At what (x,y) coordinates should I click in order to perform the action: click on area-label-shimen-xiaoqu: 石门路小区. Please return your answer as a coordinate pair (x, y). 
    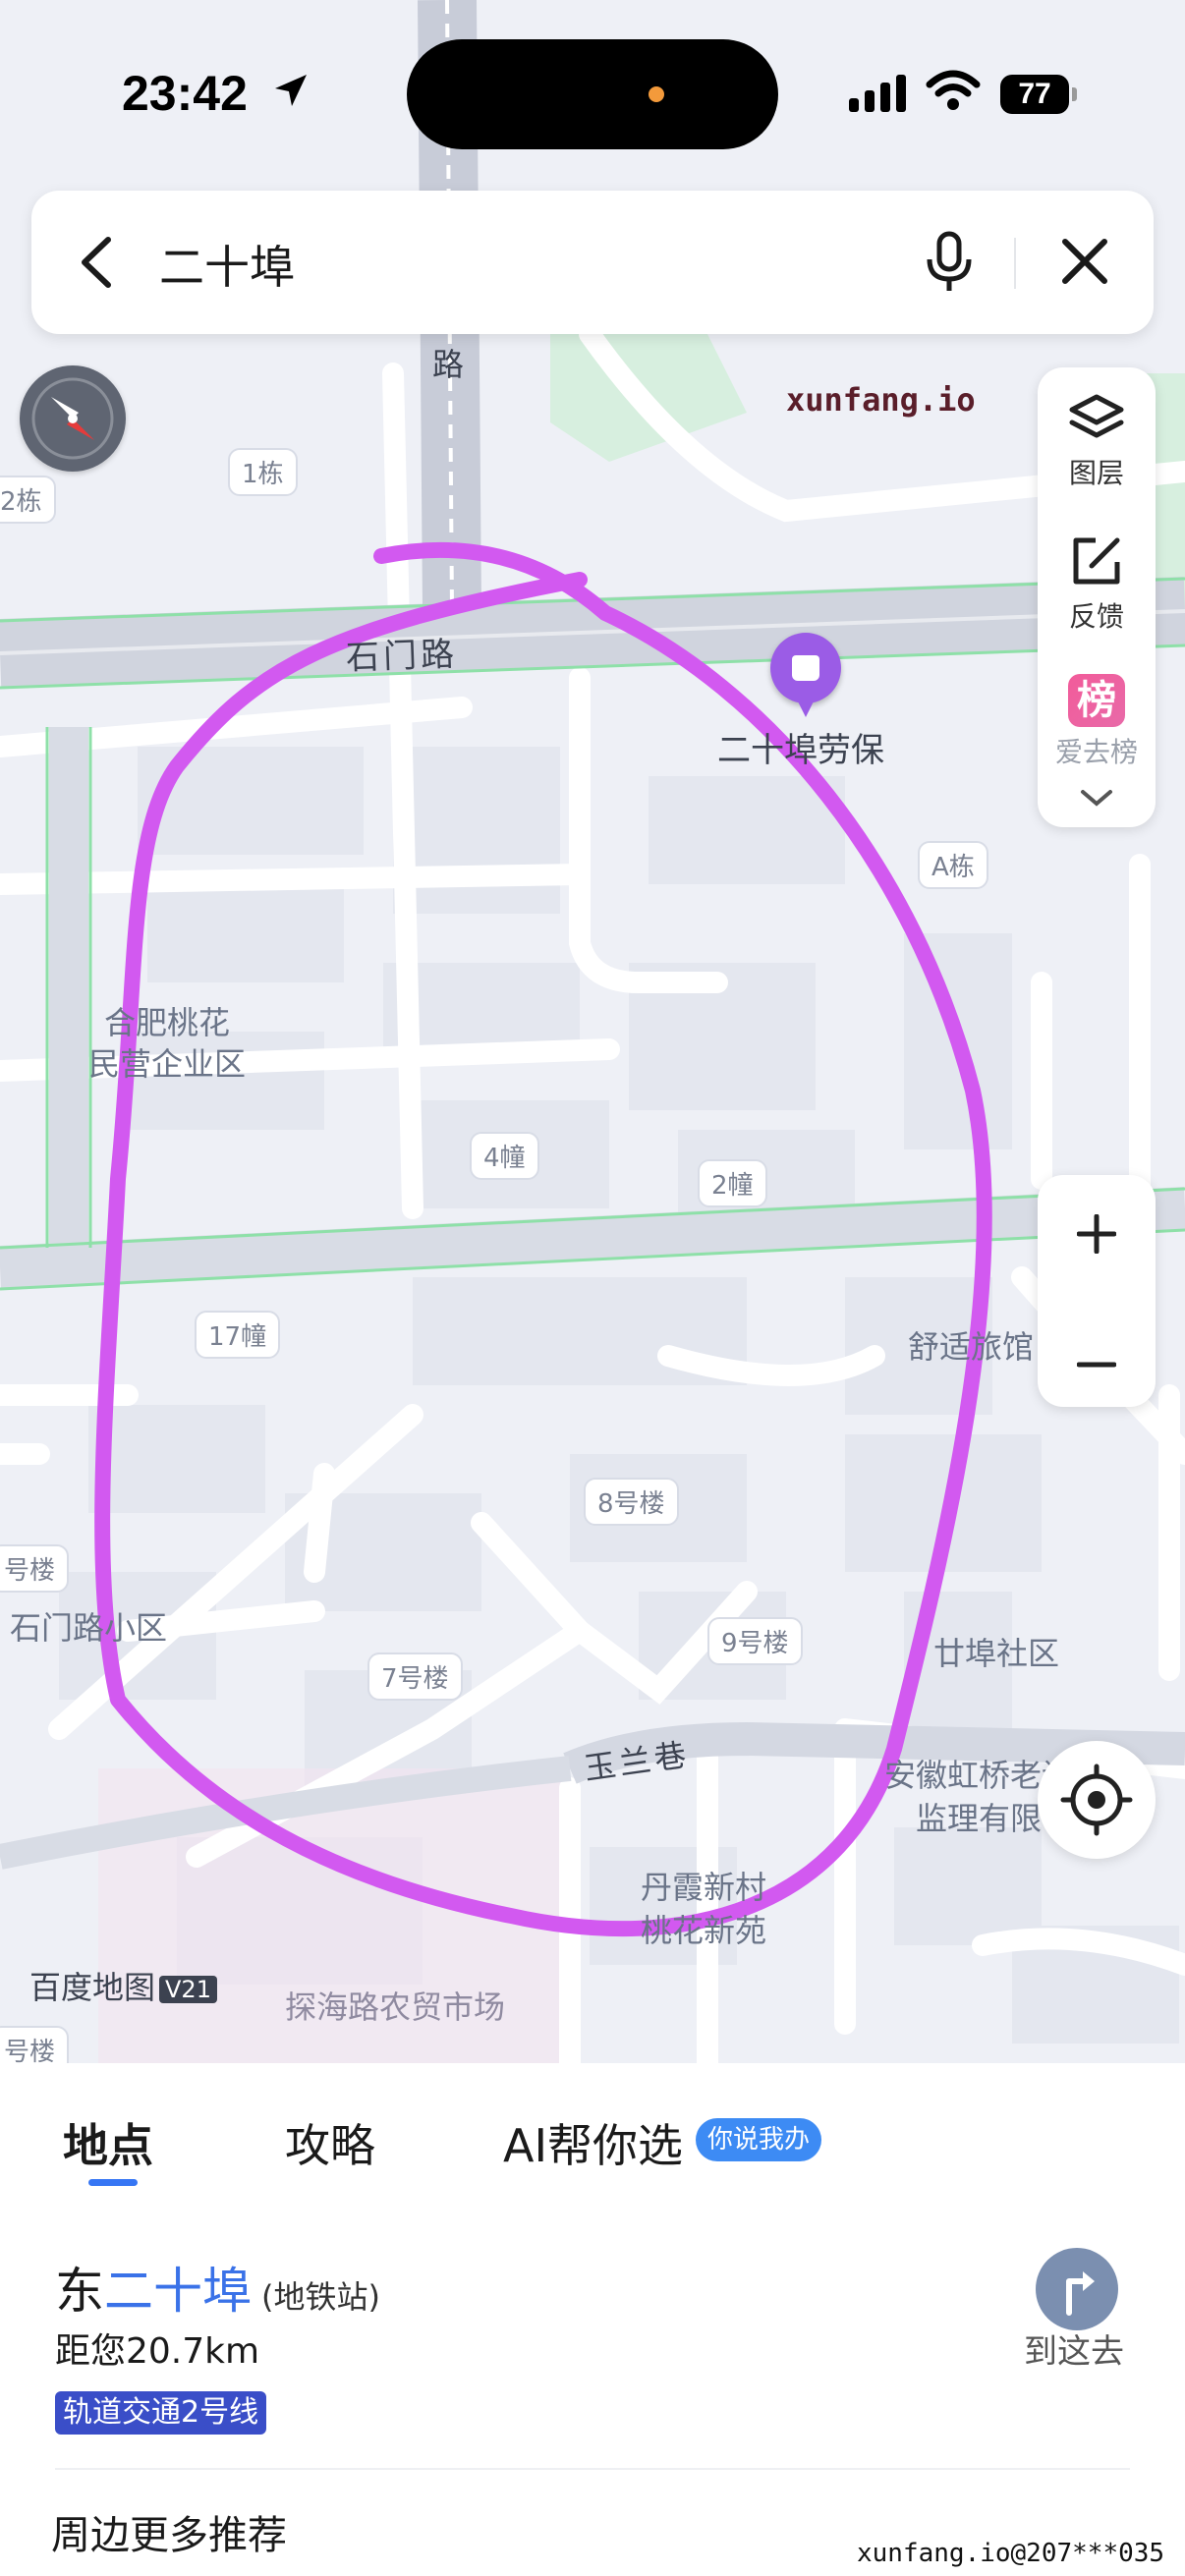
    Looking at the image, I should click on (89, 1628).